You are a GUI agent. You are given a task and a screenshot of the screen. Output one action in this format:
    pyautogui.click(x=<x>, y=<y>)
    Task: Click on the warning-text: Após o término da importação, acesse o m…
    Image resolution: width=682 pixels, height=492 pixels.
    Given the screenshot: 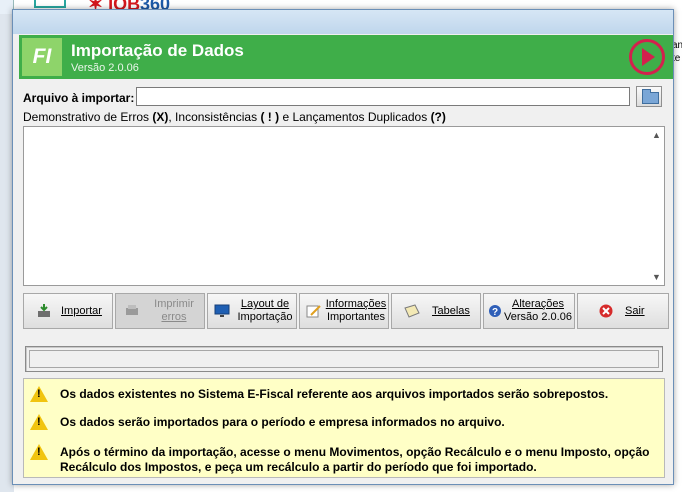 What is the action you would take?
    pyautogui.click(x=354, y=460)
    